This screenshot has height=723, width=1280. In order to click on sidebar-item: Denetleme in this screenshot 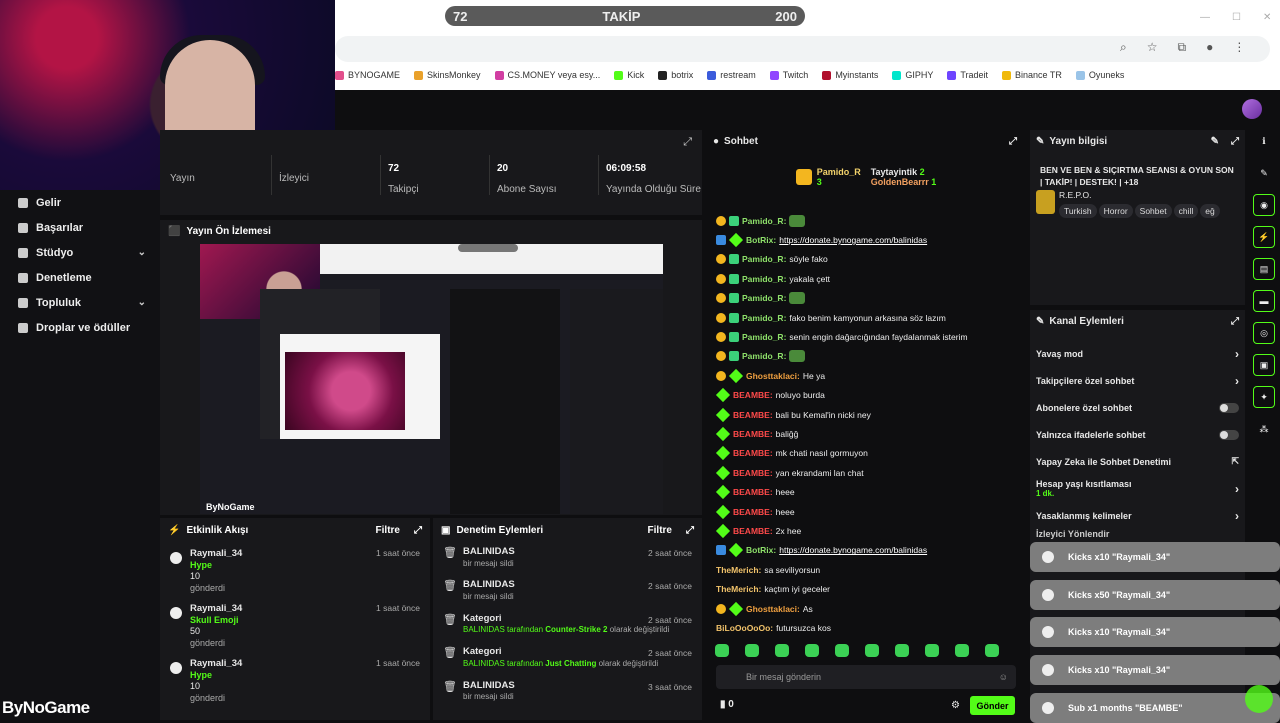, I will do `click(80, 277)`.